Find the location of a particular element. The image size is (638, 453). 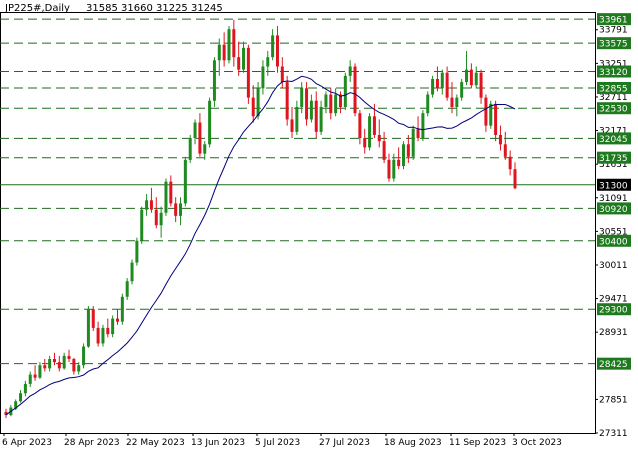

level-price-label: 30400 is located at coordinates (613, 242).